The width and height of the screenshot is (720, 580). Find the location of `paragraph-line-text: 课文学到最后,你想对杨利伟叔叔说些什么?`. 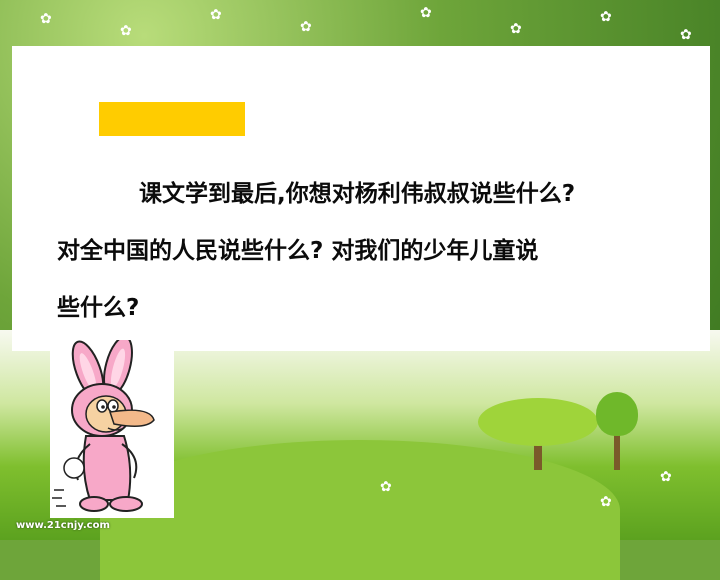

paragraph-line-text: 课文学到最后,你想对杨利伟叔叔说些什么? is located at coordinates (357, 194).